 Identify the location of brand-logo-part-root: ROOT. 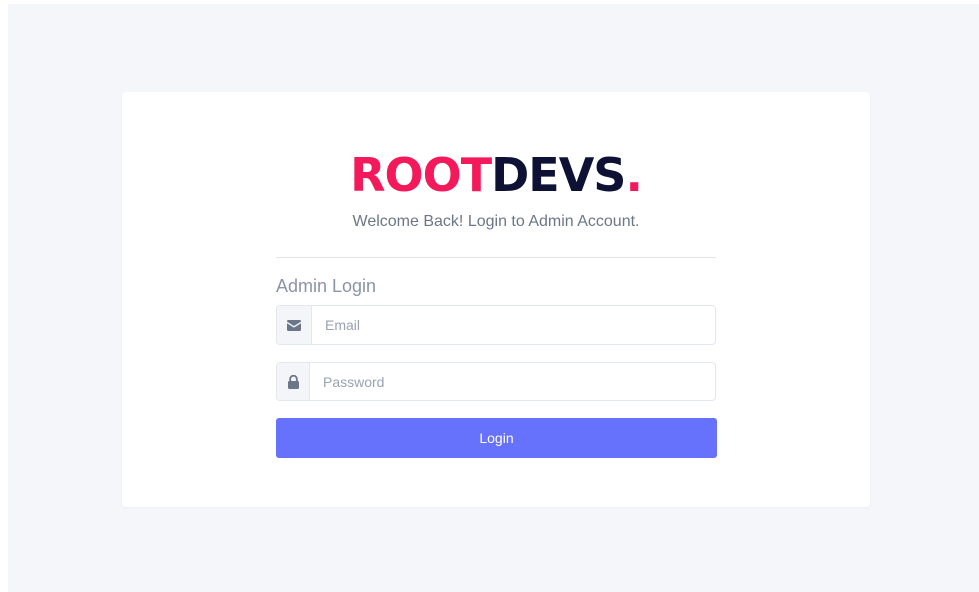
(421, 175).